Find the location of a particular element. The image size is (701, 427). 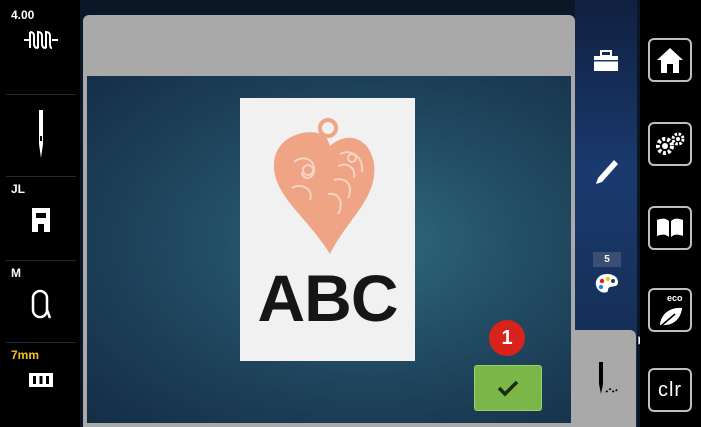

stitch-width-indicator: 4.00 is located at coordinates (41, 49).